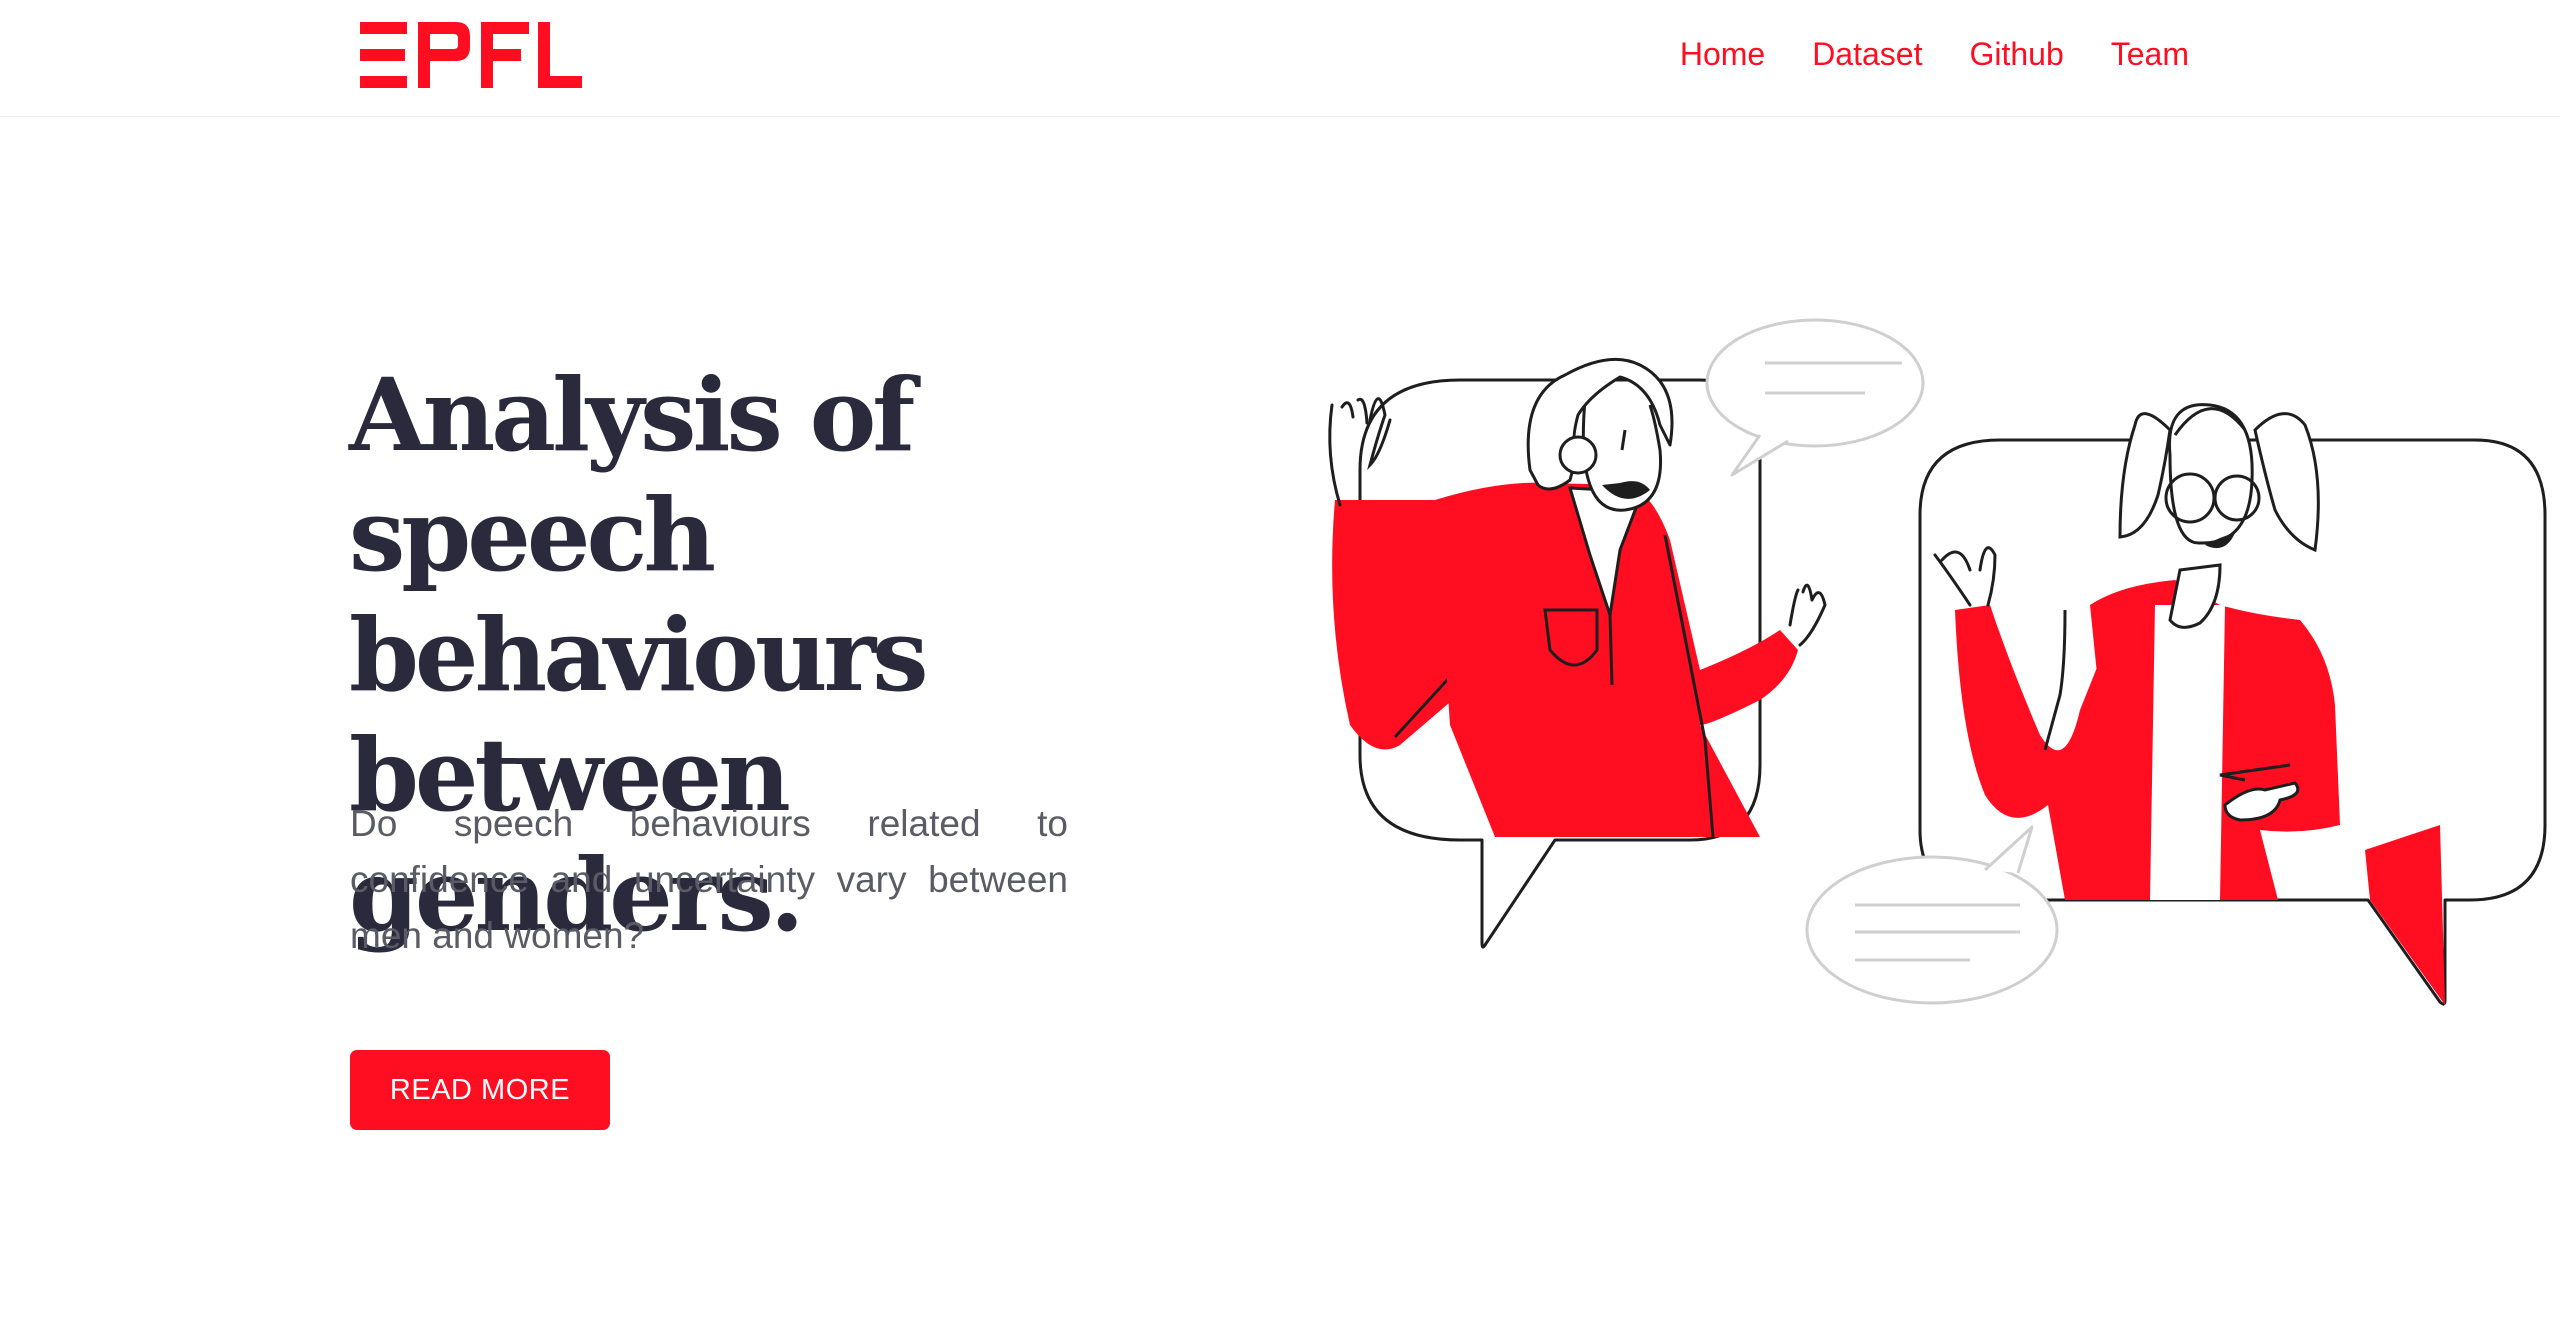 The width and height of the screenshot is (2560, 1328). Describe the element at coordinates (471, 55) in the screenshot. I see `epfl-logo` at that location.